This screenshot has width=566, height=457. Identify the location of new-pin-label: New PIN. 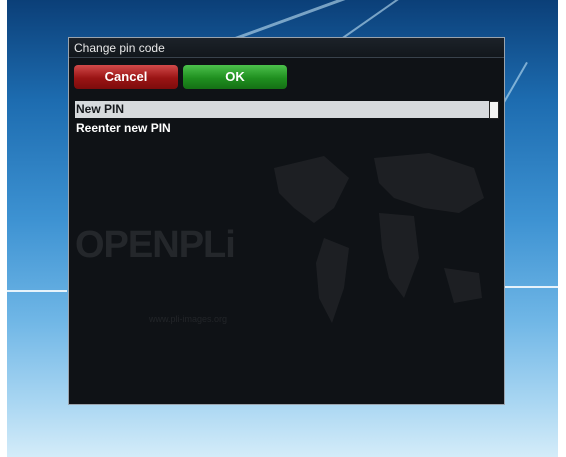
(100, 109).